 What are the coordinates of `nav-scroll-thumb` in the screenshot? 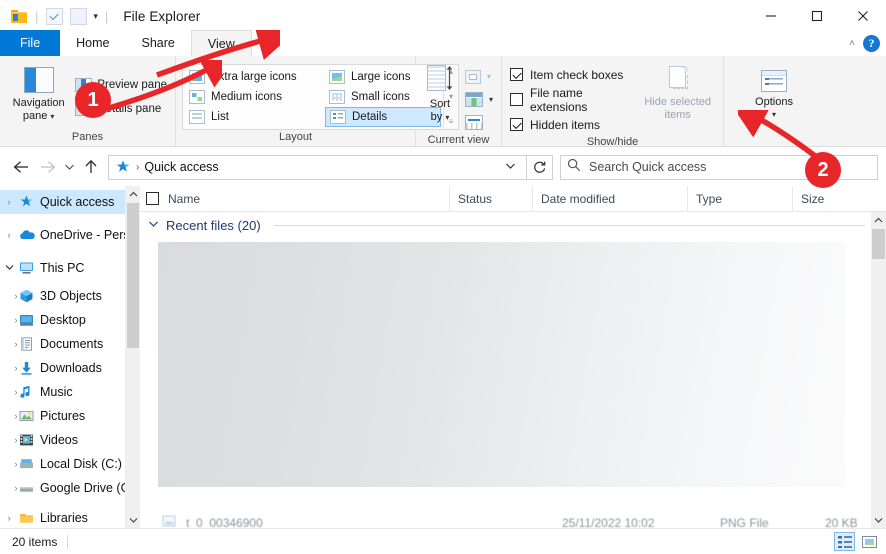 It's located at (133, 275).